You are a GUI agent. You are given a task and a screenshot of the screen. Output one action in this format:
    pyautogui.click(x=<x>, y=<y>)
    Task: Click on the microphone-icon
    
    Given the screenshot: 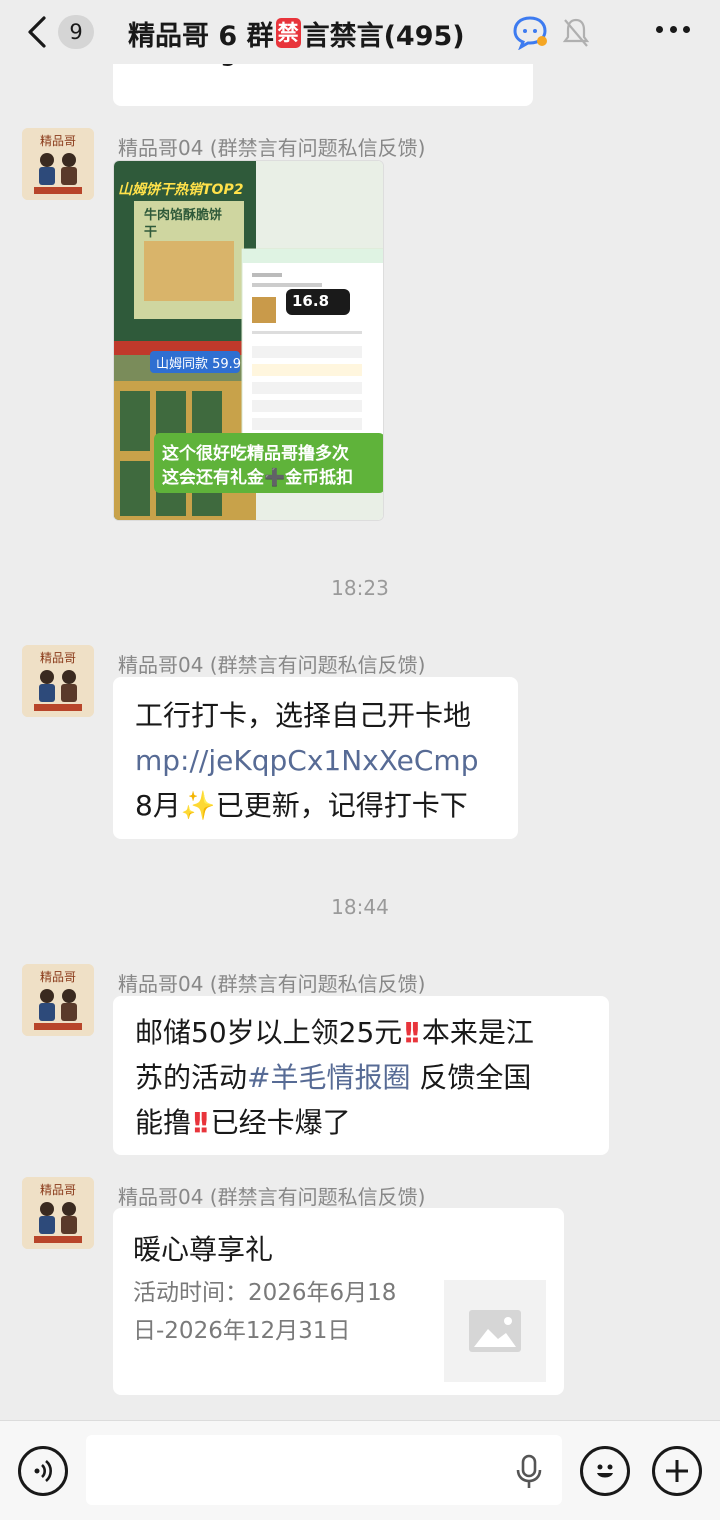 What is the action you would take?
    pyautogui.click(x=529, y=1472)
    